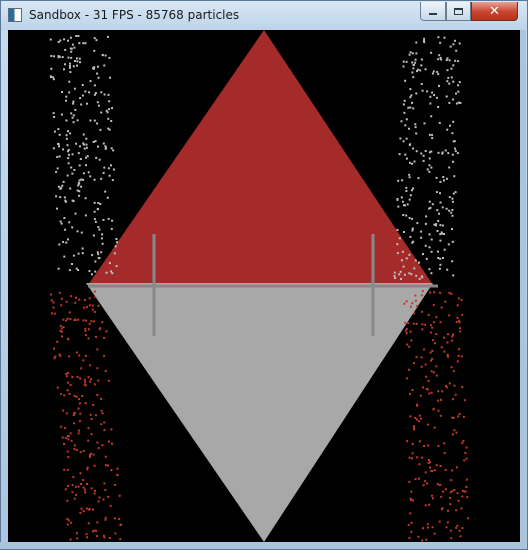 The image size is (528, 550). Describe the element at coordinates (433, 11) in the screenshot. I see `minimize-button` at that location.